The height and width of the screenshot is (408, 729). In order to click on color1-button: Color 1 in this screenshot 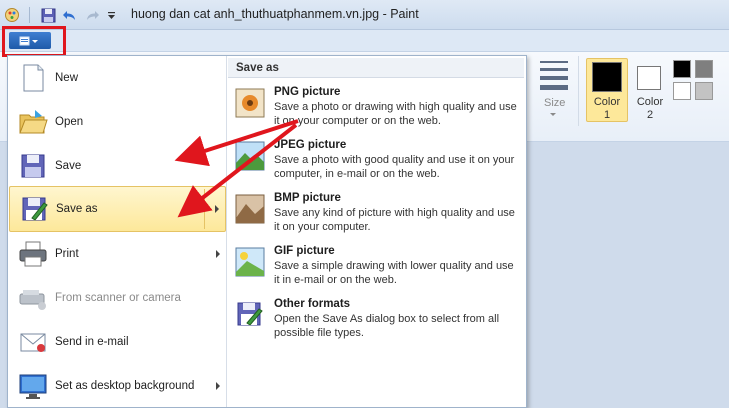, I will do `click(607, 90)`.